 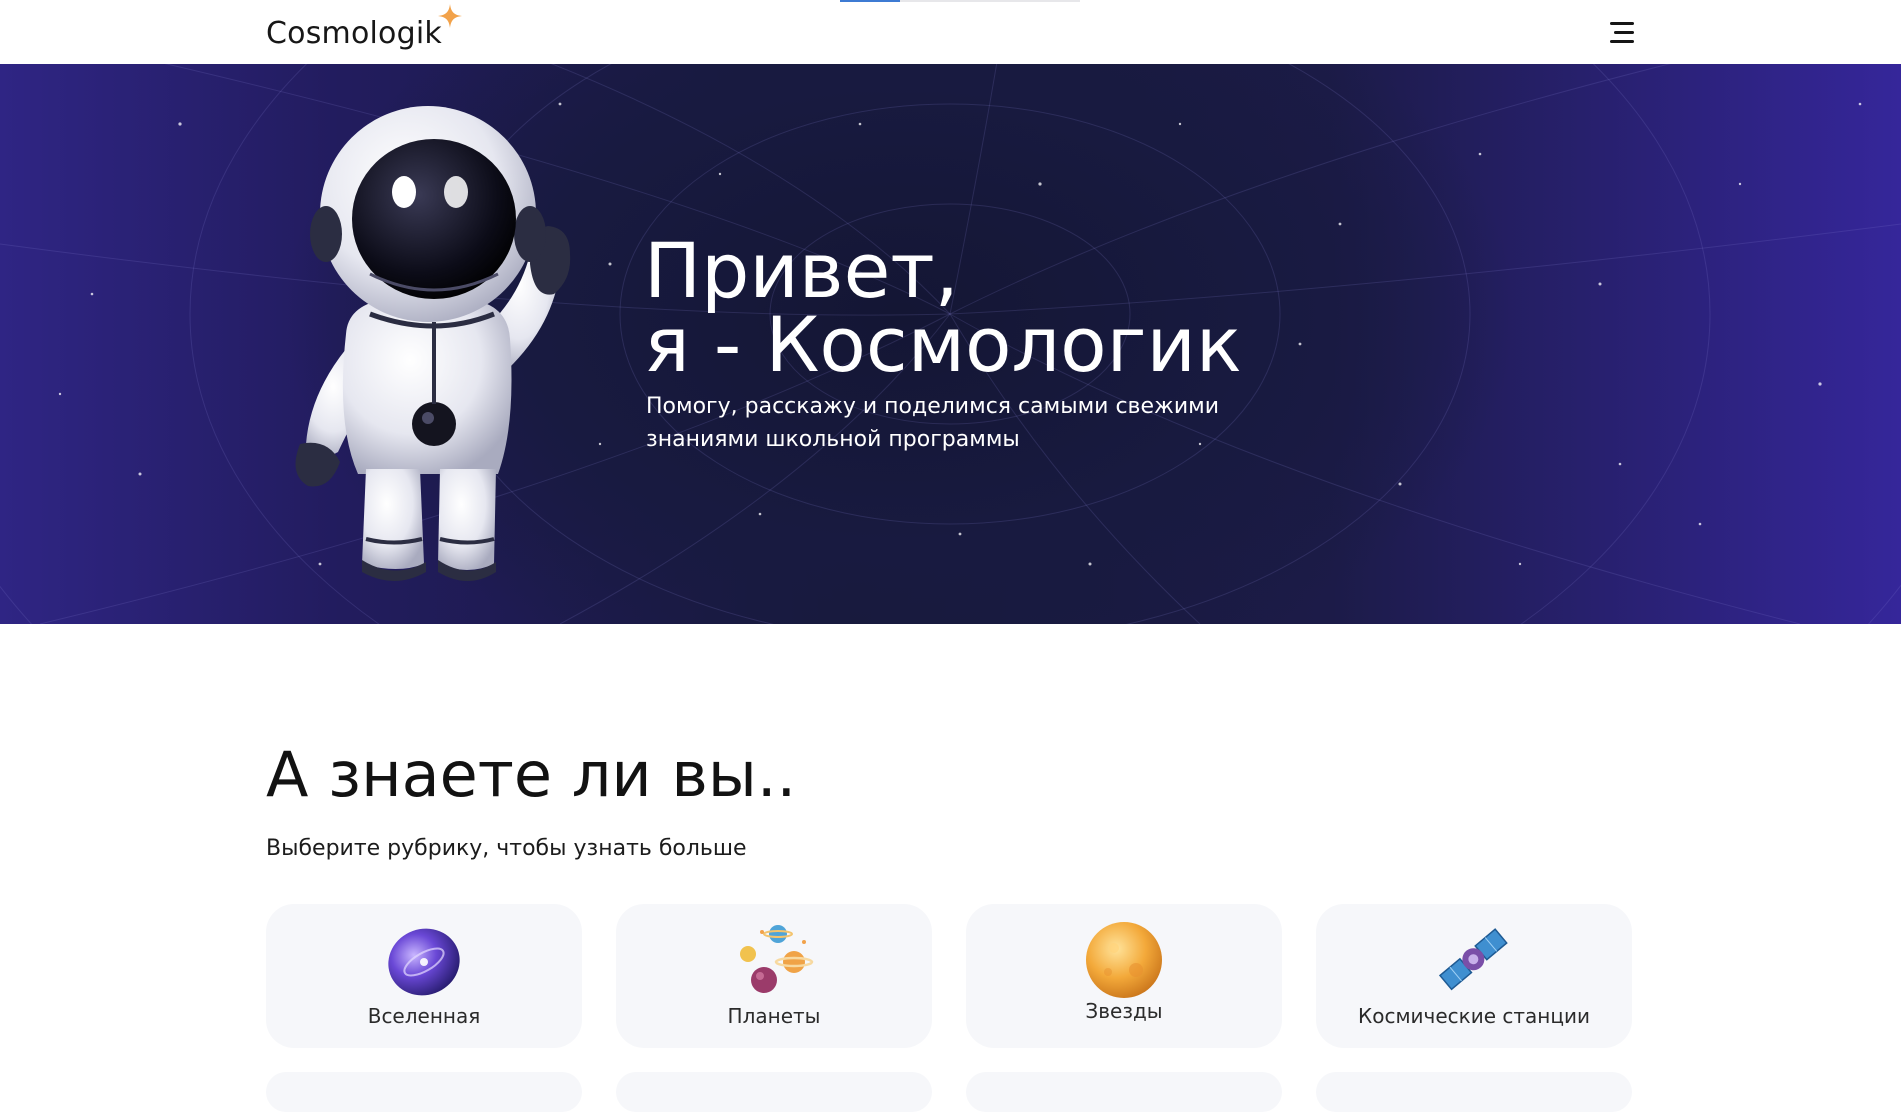 I want to click on category-label: Звезды, so click(x=1124, y=1011).